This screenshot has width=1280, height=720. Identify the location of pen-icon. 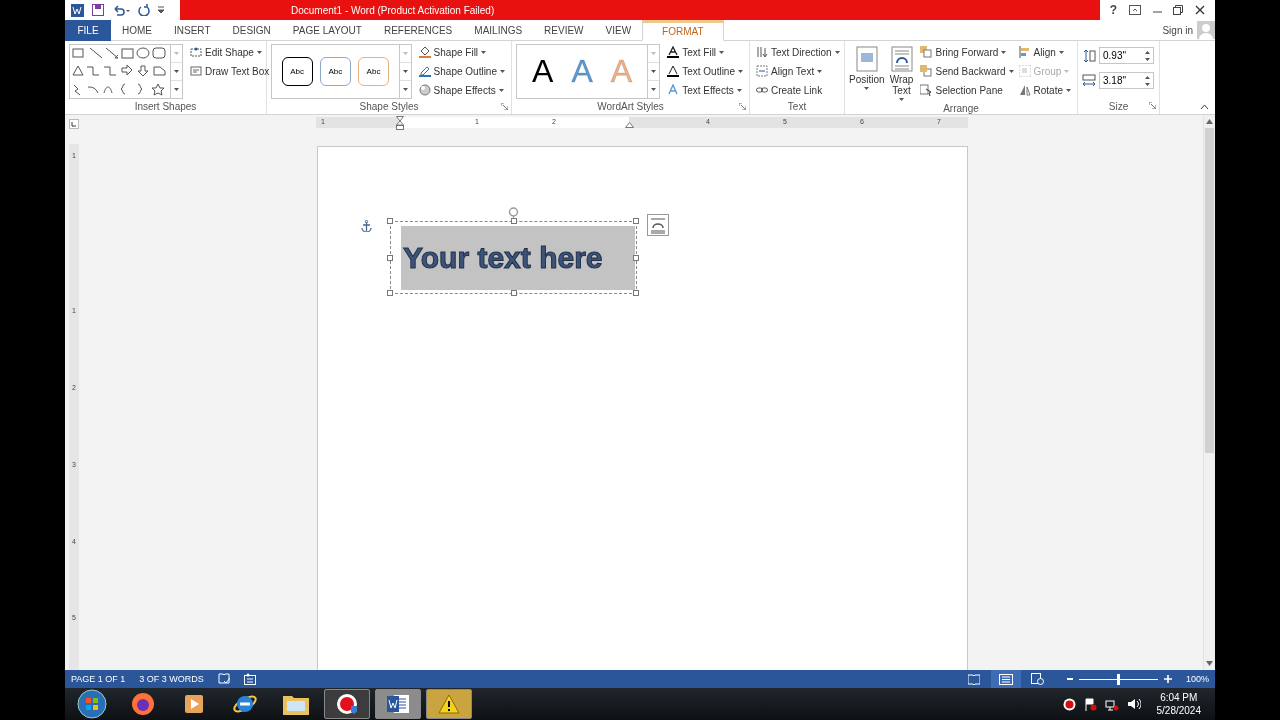
(424, 71).